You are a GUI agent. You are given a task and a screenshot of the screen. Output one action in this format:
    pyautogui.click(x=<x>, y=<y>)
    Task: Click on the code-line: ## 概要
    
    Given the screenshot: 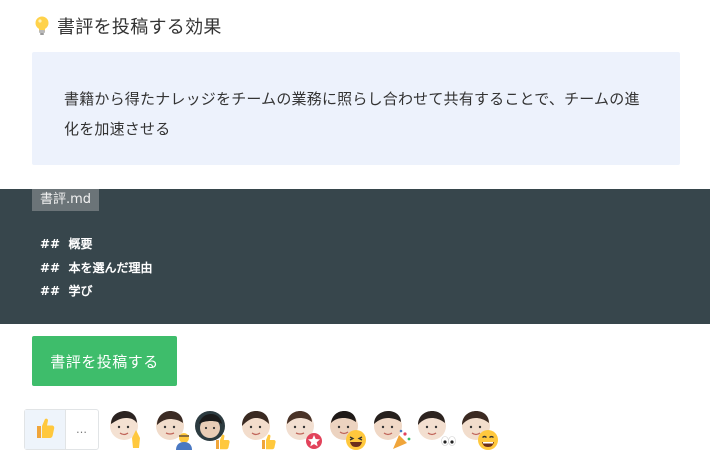 What is the action you would take?
    pyautogui.click(x=66, y=244)
    